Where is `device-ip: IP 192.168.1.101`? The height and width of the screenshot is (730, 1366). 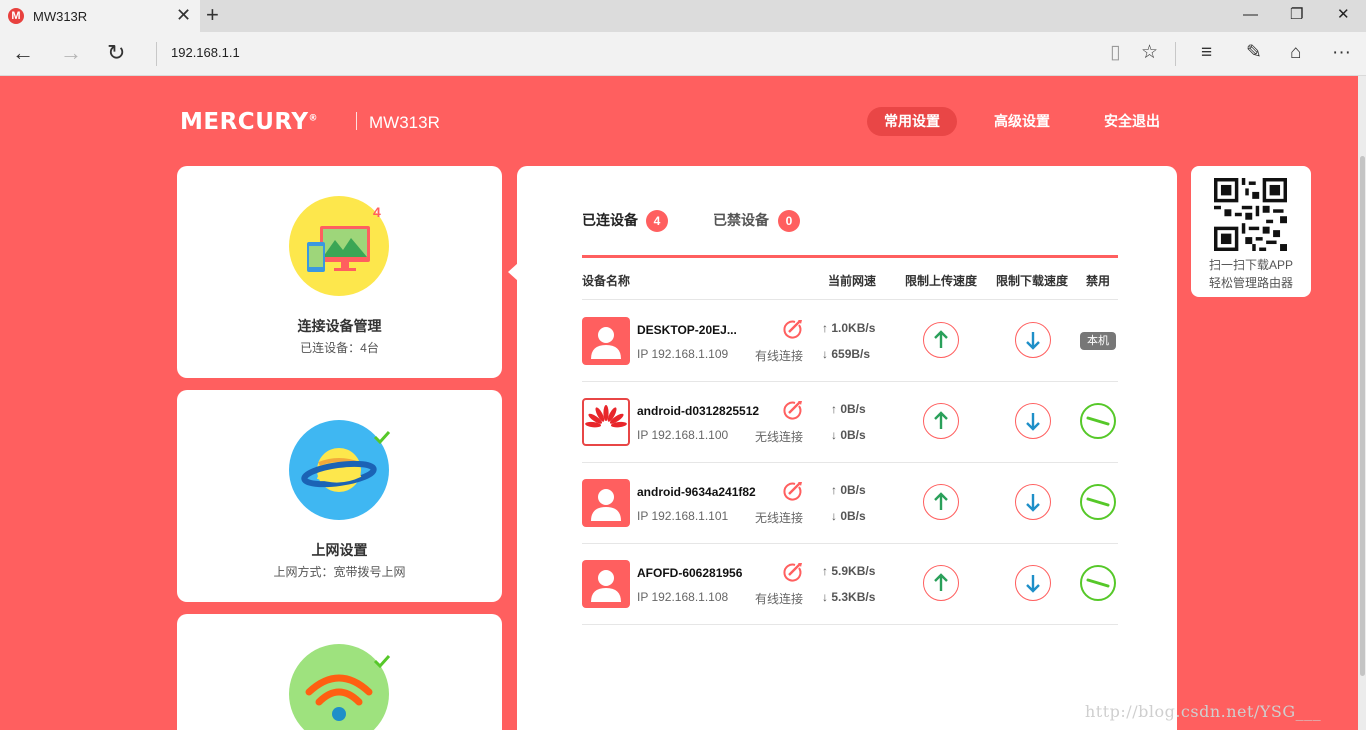 device-ip: IP 192.168.1.101 is located at coordinates (683, 516).